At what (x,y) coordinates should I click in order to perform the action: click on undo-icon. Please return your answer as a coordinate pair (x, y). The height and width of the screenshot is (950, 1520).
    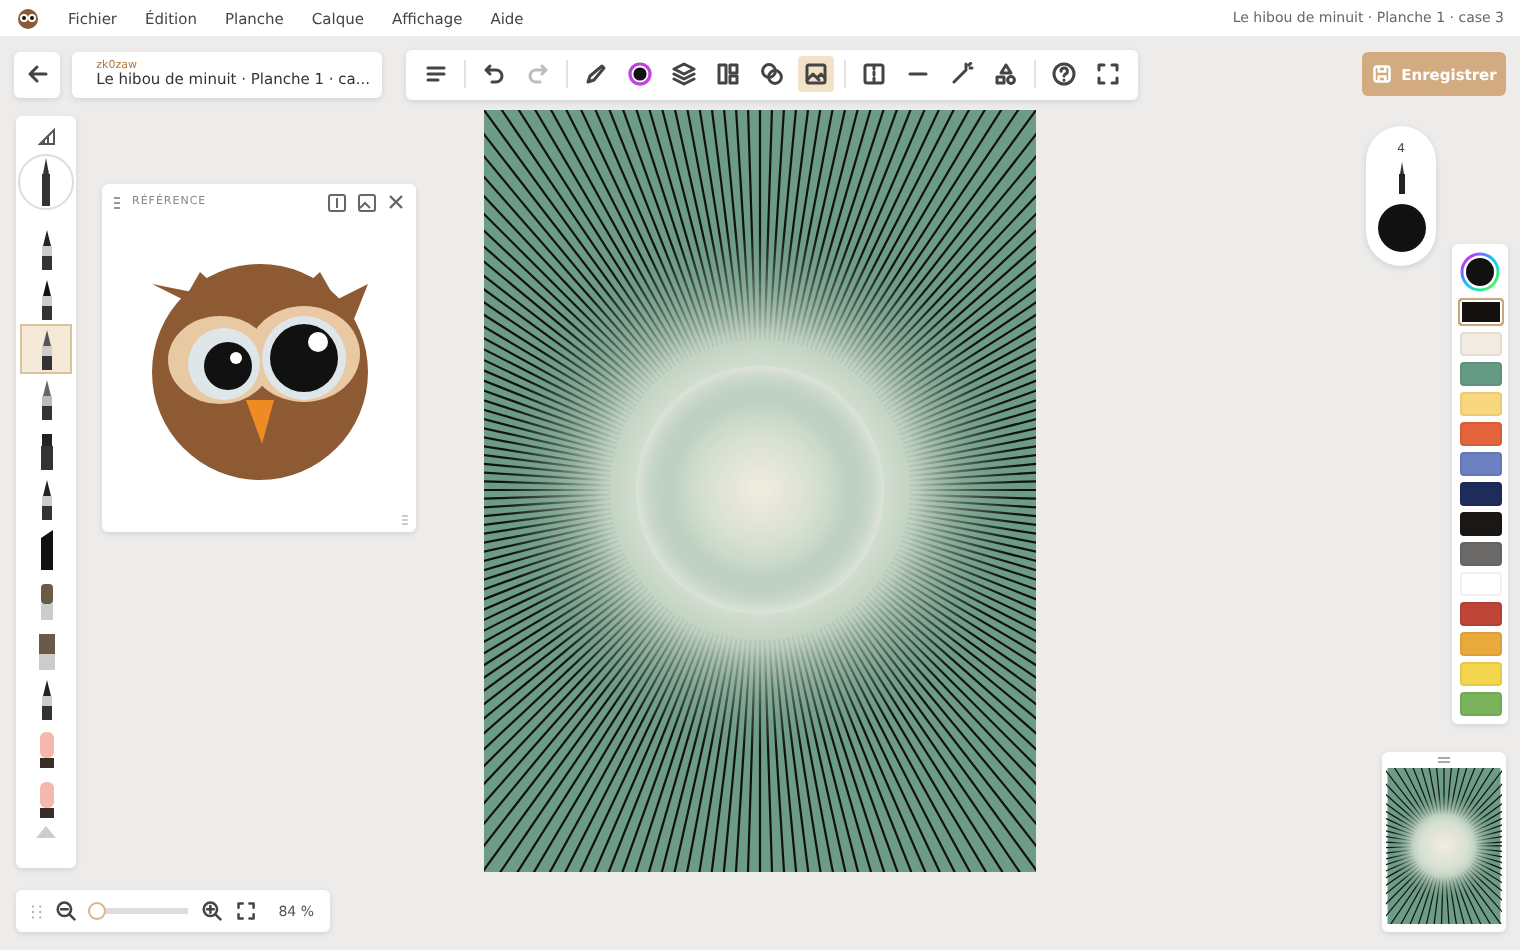
    Looking at the image, I should click on (494, 74).